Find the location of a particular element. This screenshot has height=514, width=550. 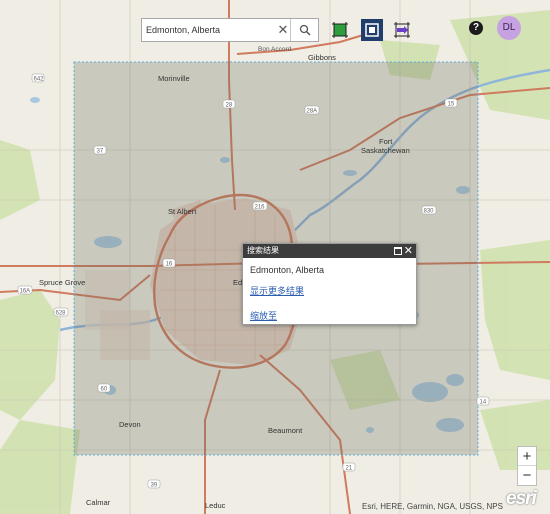

user-avatar: DL is located at coordinates (509, 28).